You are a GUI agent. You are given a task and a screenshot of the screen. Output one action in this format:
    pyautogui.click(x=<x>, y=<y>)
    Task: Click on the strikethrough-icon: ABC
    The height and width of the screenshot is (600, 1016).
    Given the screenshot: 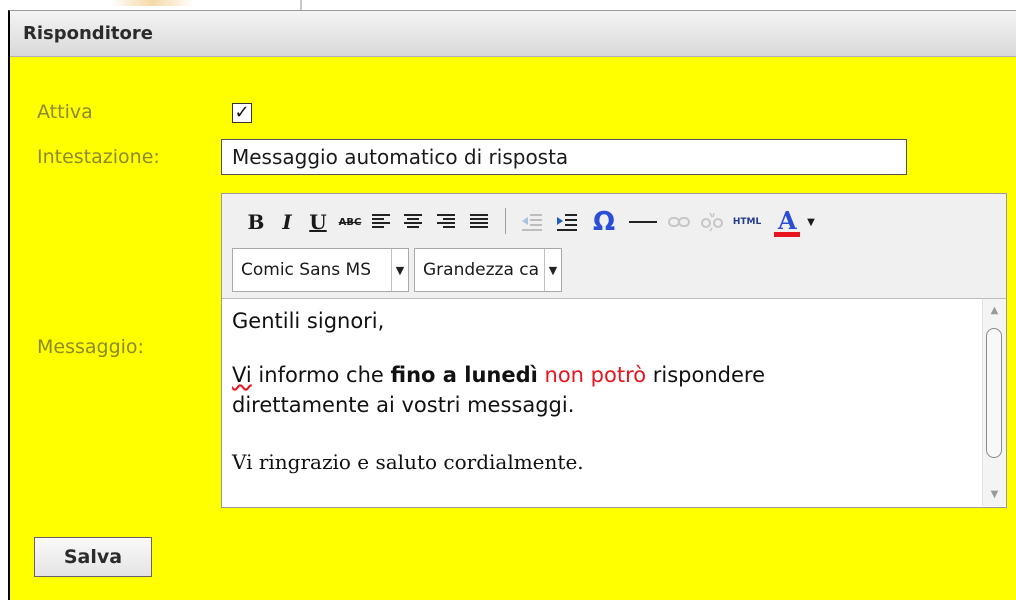 What is the action you would take?
    pyautogui.click(x=350, y=222)
    